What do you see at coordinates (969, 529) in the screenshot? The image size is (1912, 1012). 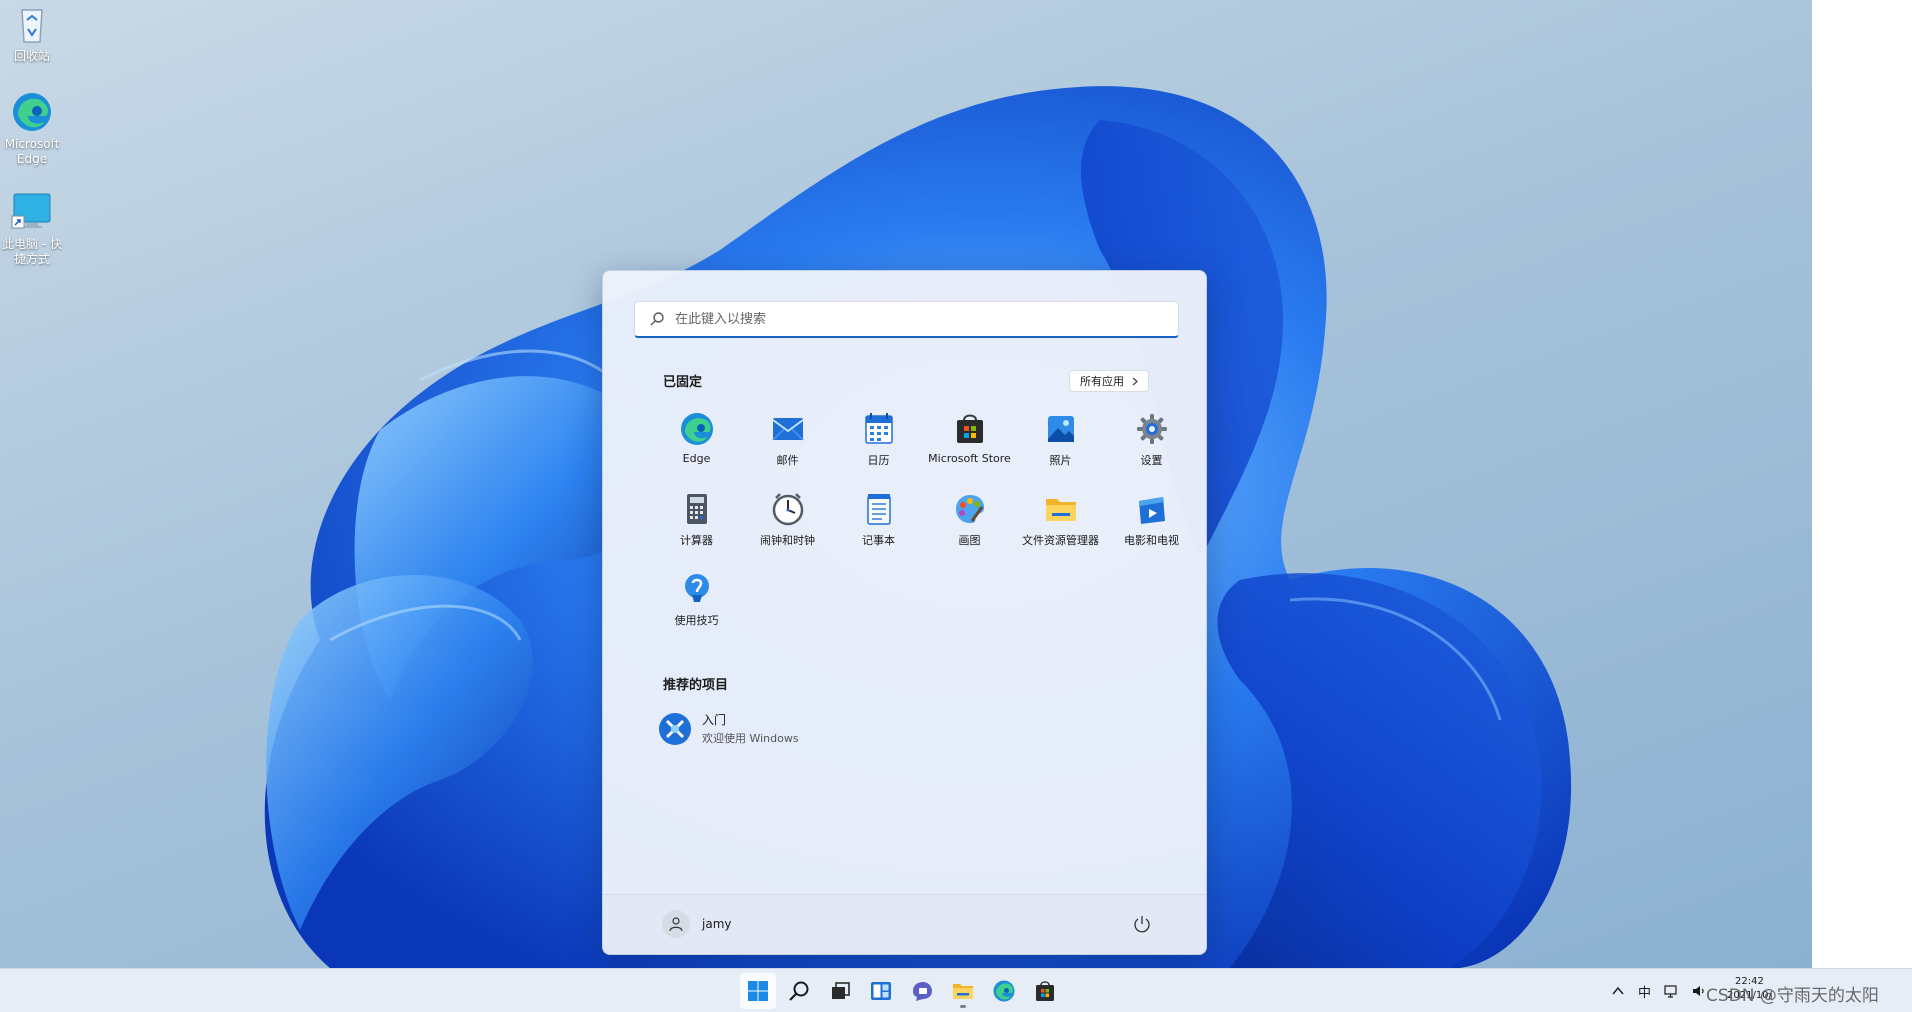 I see `pinned-app-paint: 画图` at bounding box center [969, 529].